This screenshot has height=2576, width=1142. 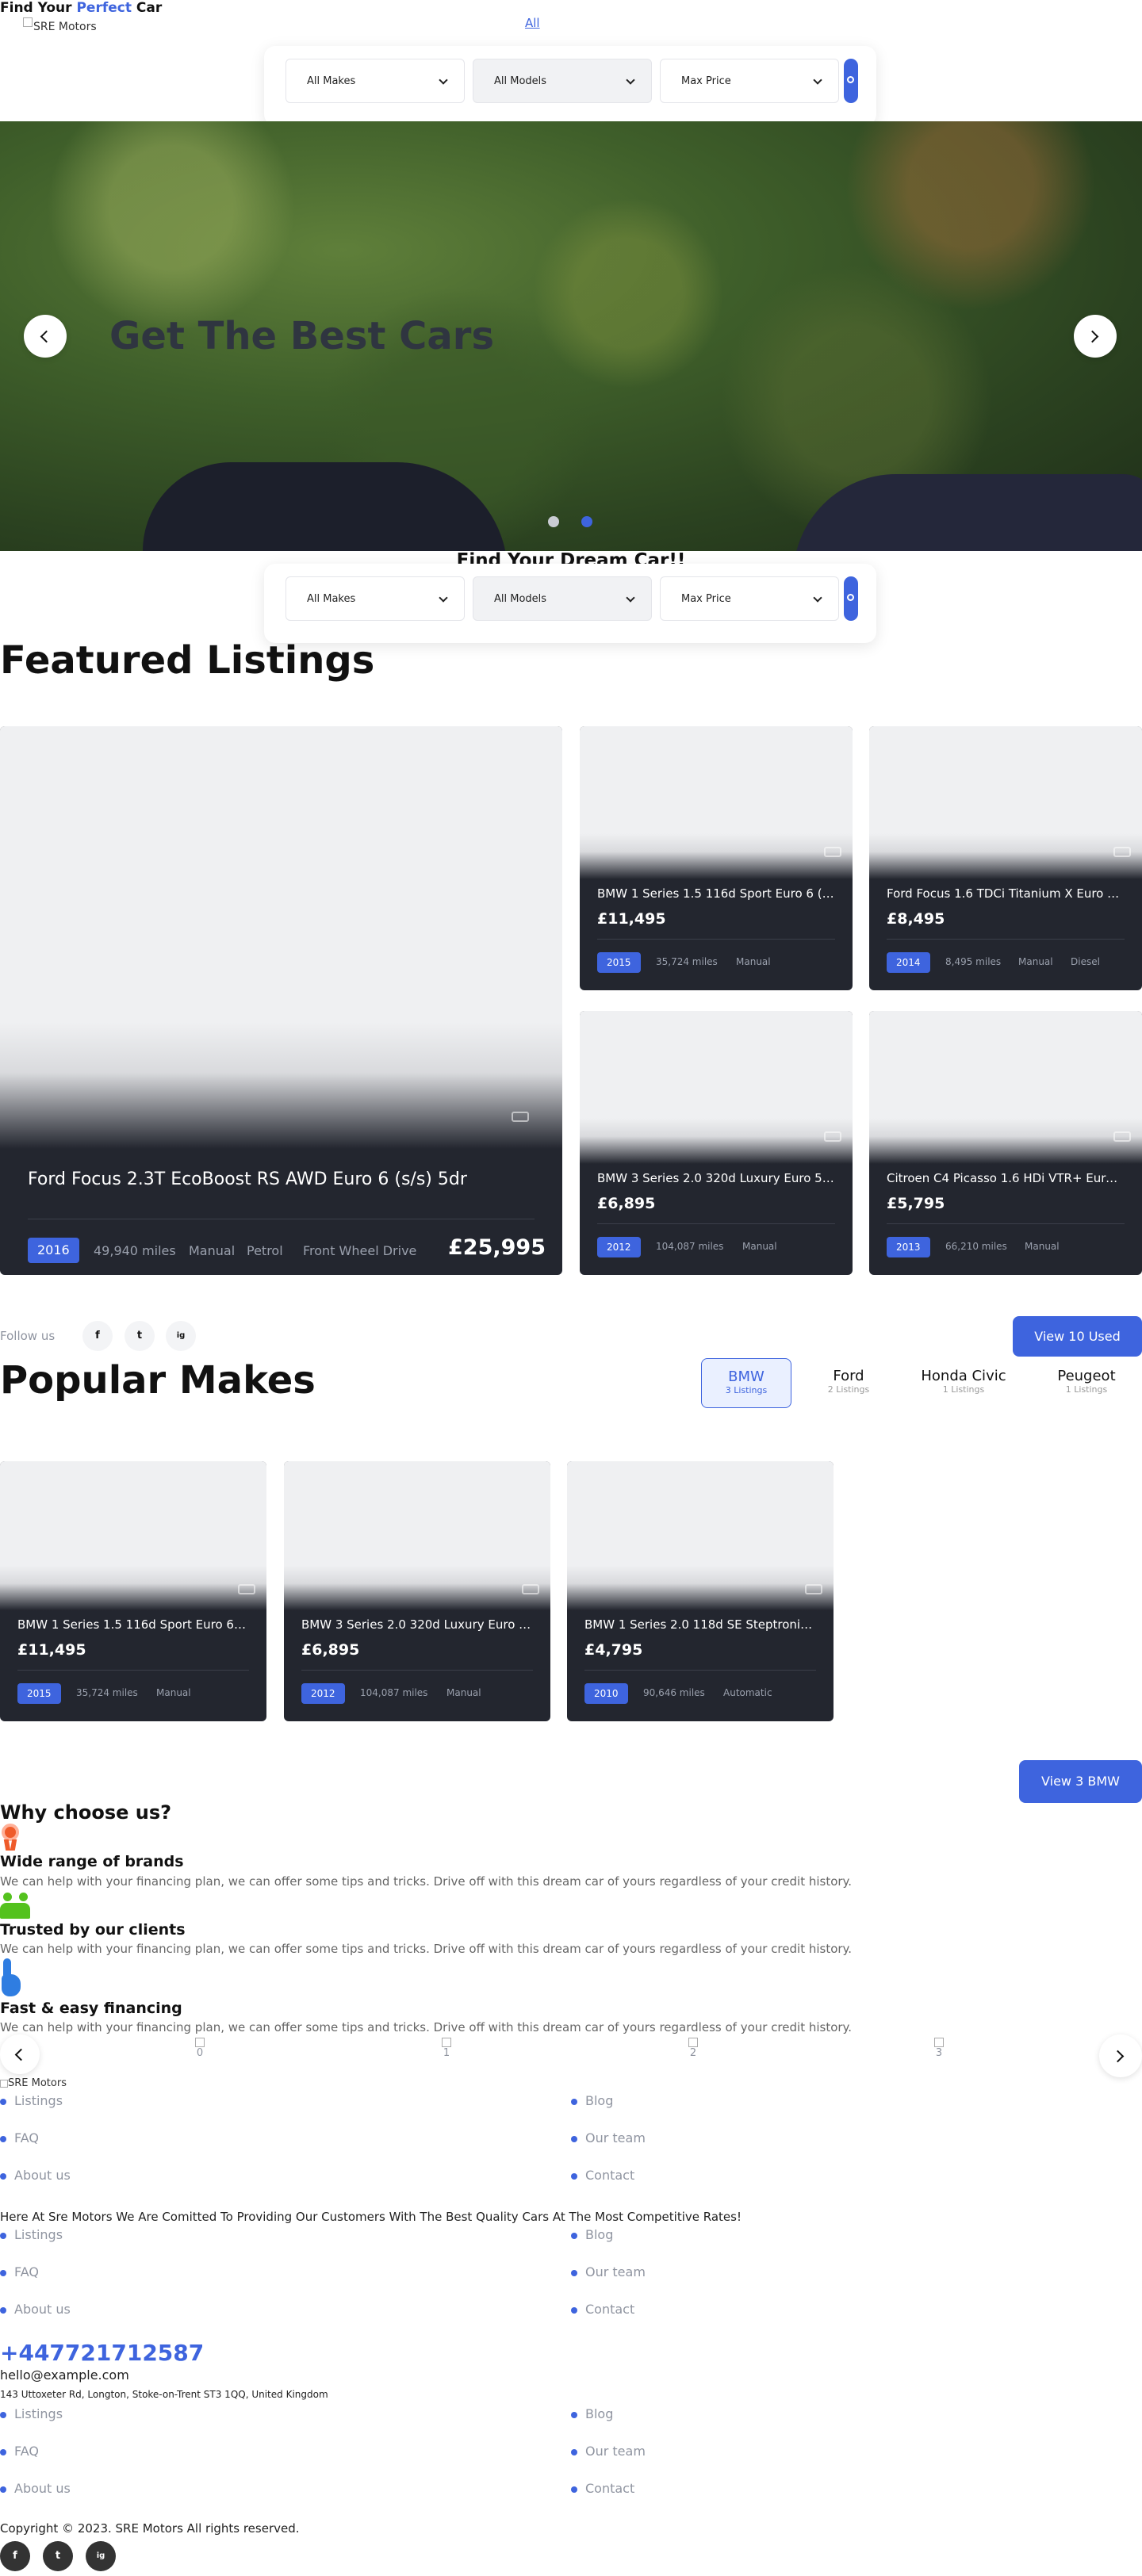 I want to click on carousel-prev-button, so click(x=20, y=2054).